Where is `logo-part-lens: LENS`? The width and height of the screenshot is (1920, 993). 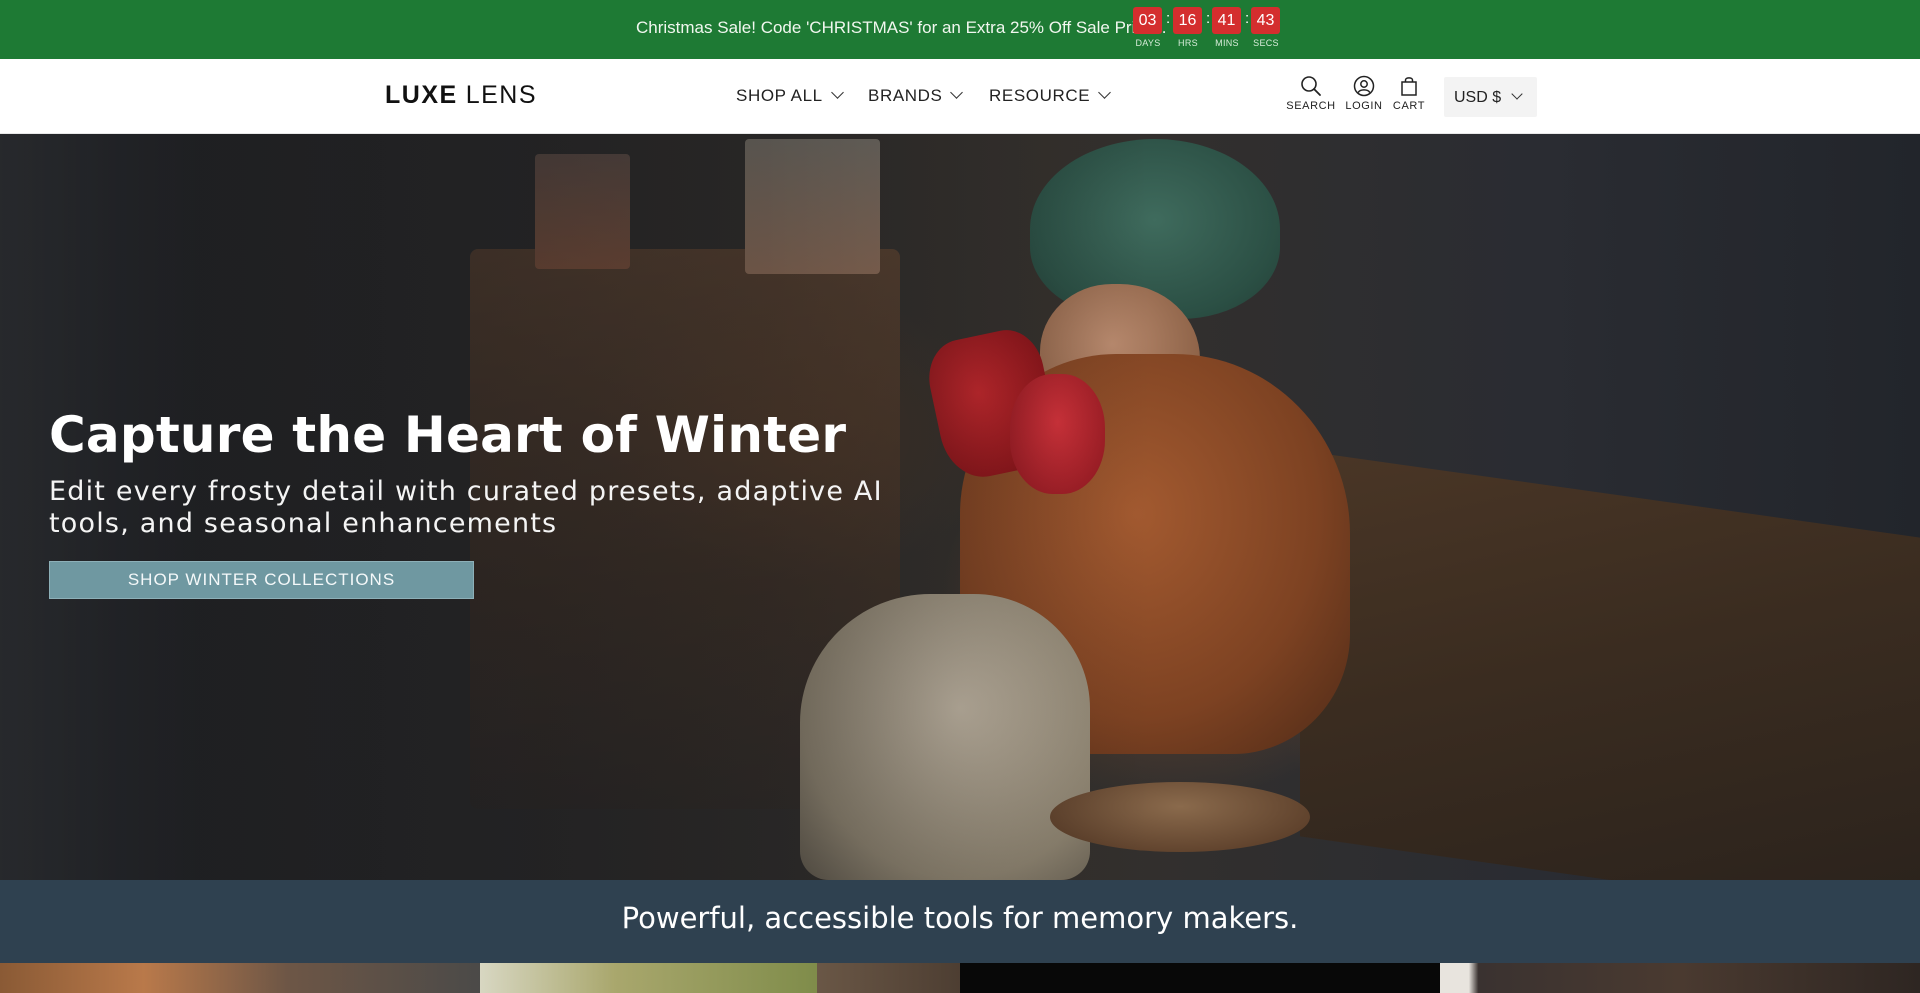
logo-part-lens: LENS is located at coordinates (501, 95).